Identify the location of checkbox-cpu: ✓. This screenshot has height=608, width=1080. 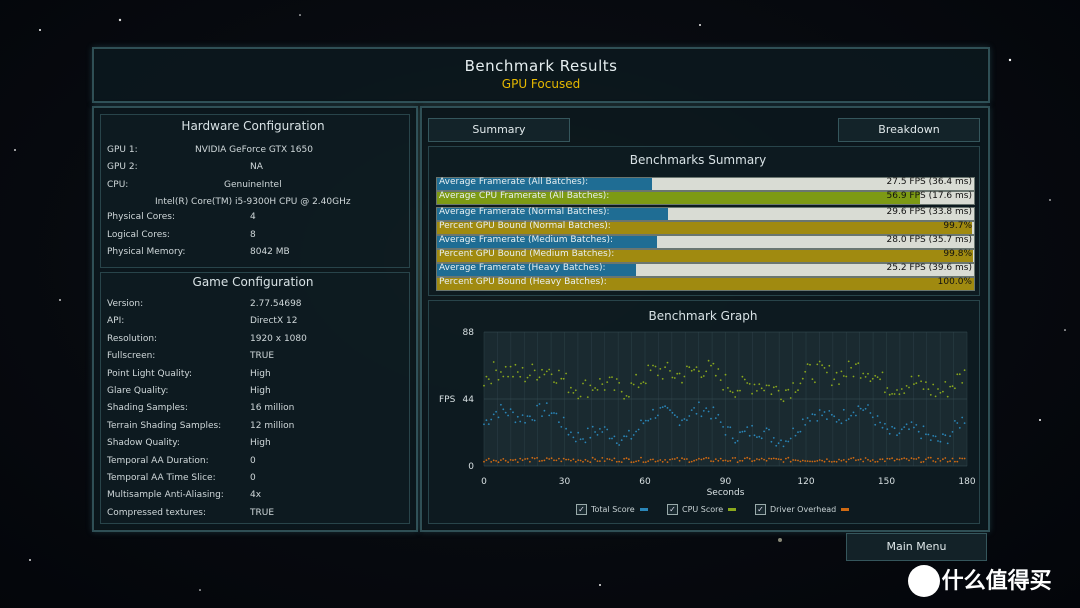
(672, 509).